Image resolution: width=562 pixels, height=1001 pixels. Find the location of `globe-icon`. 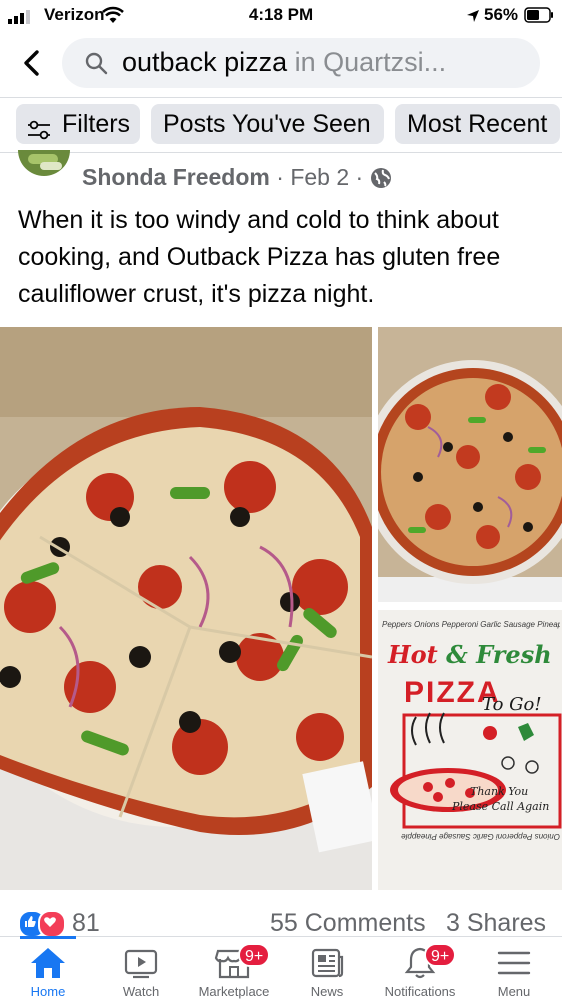

globe-icon is located at coordinates (381, 181).